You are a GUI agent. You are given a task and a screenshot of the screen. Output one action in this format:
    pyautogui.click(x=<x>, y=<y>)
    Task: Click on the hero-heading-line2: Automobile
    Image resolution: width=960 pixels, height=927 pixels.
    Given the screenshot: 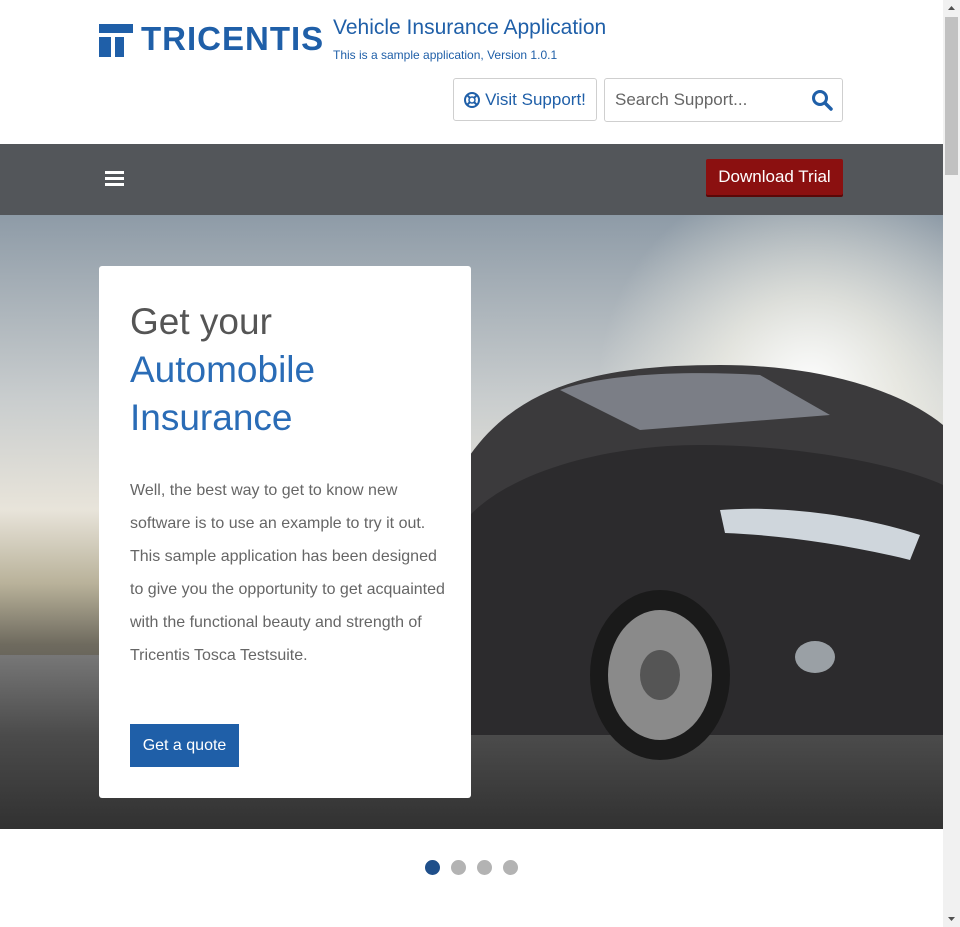 What is the action you would take?
    pyautogui.click(x=223, y=369)
    